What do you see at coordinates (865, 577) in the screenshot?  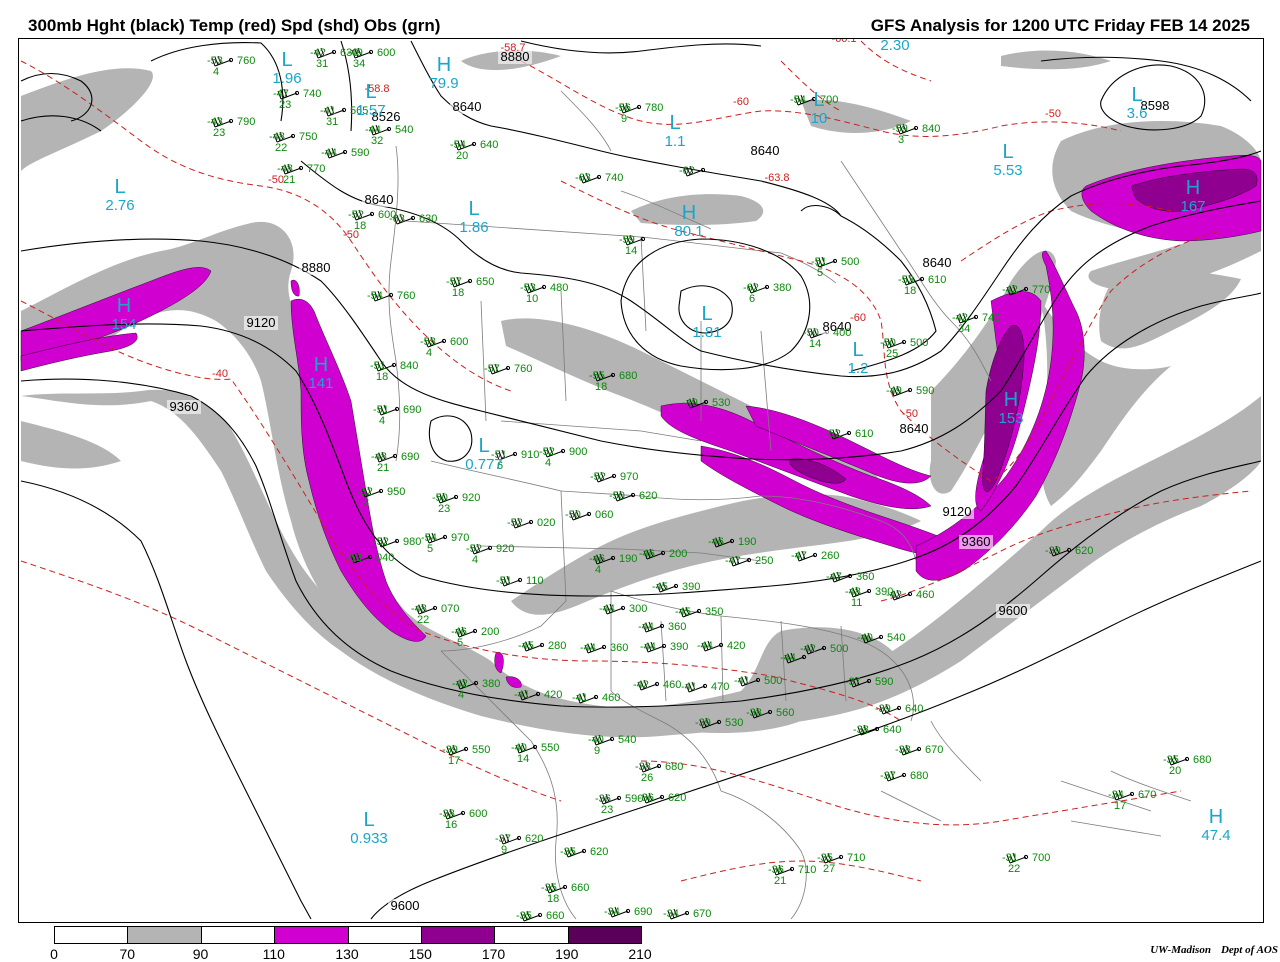 I see `obs-height: 360` at bounding box center [865, 577].